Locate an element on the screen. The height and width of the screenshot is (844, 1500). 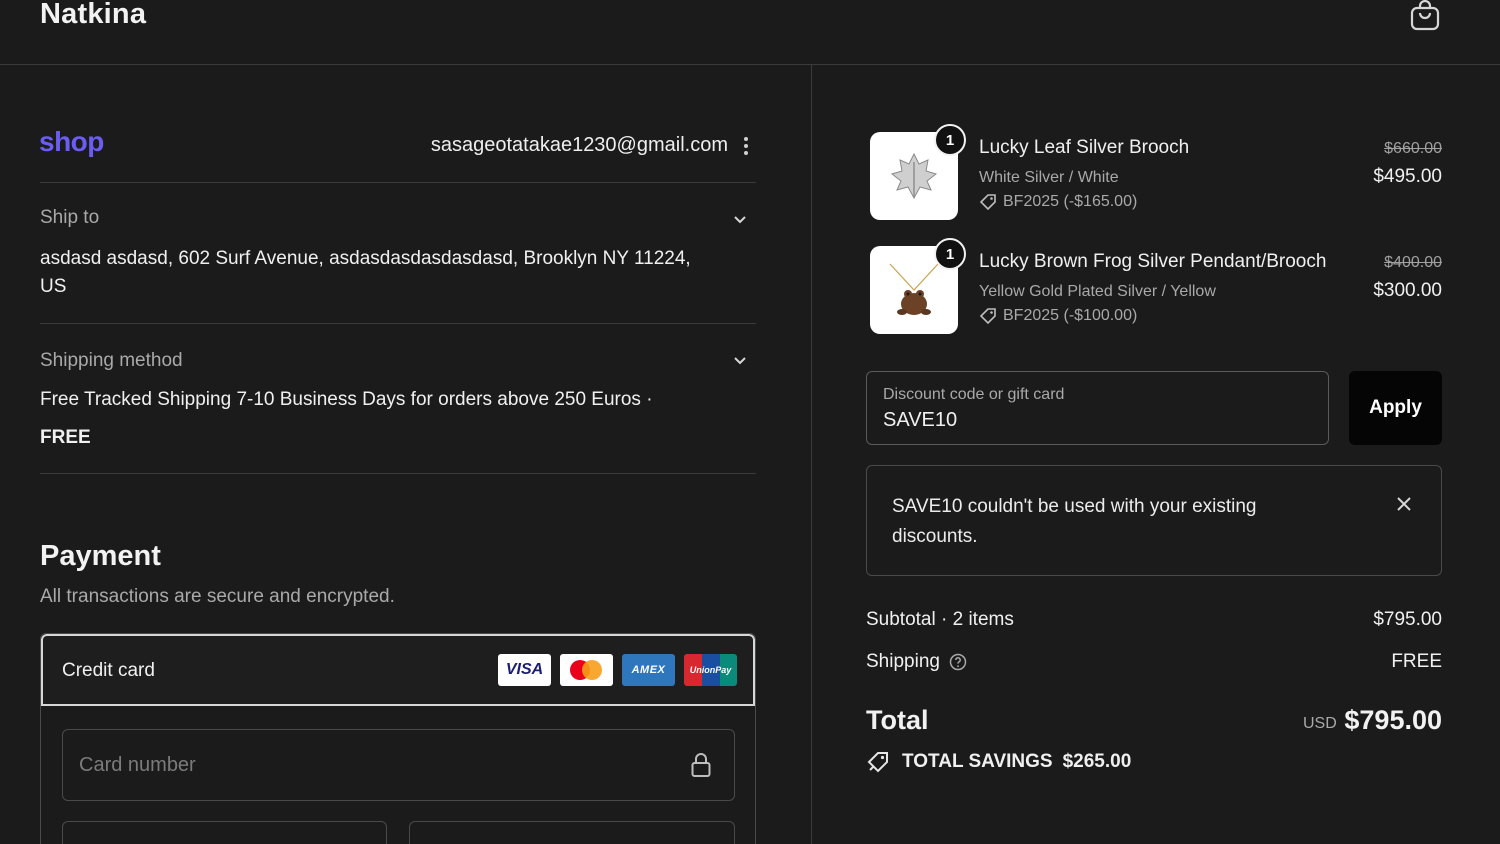
payment-title: Payment is located at coordinates (100, 556).